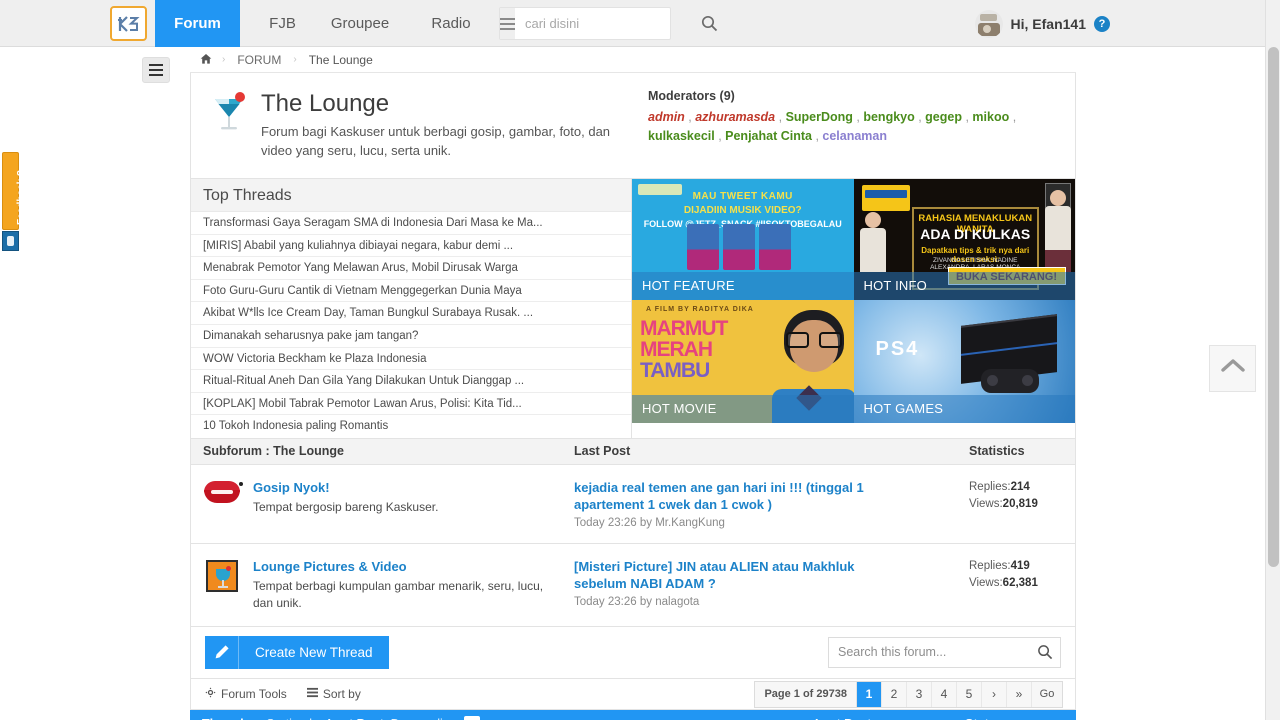  I want to click on user-account-area: Hi, Efan141 ?, so click(1042, 24).